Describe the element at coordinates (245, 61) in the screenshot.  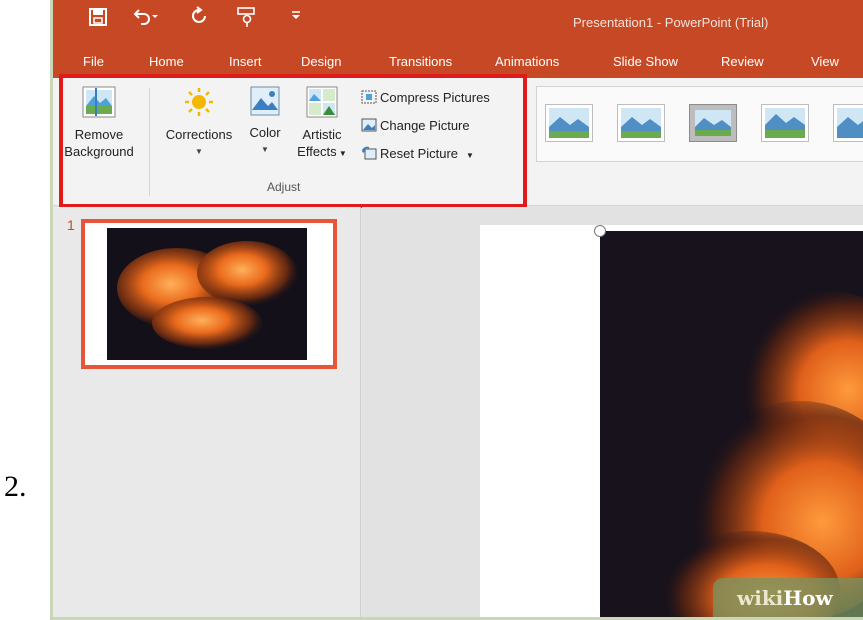
I see `tab-insert: Insert` at that location.